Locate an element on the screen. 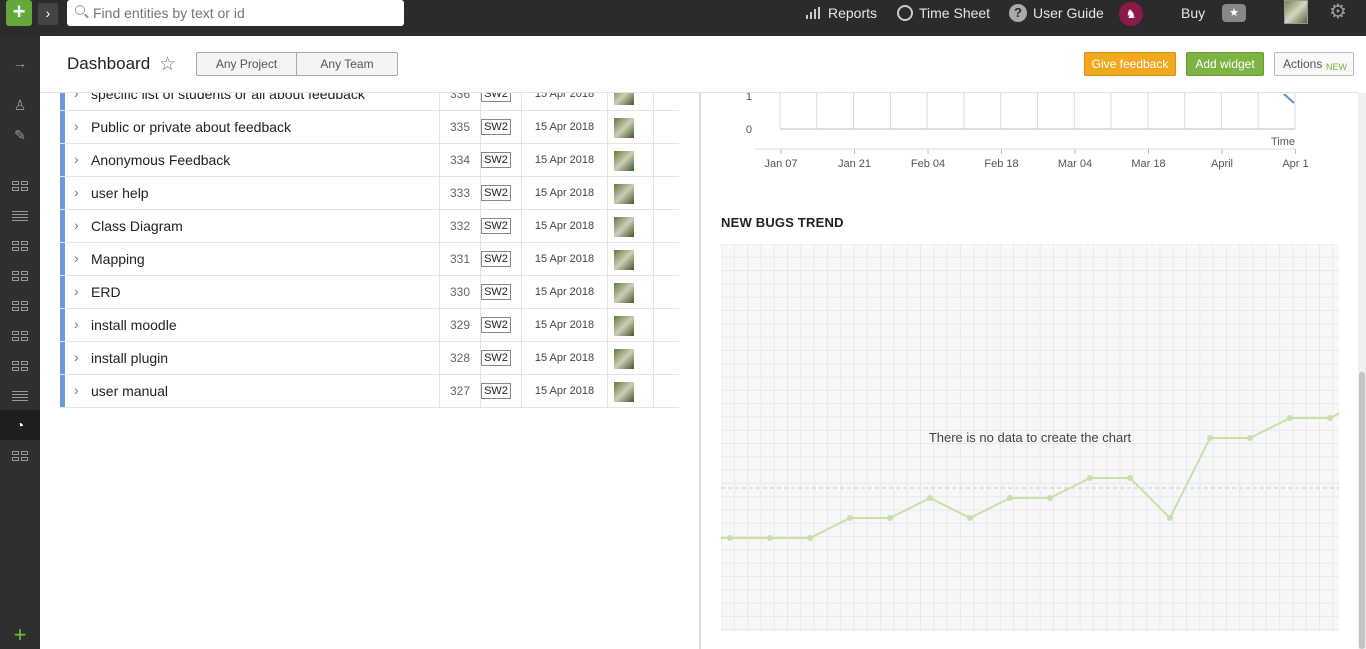  dashboard-gauge-icon: ◔ is located at coordinates (20, 425).